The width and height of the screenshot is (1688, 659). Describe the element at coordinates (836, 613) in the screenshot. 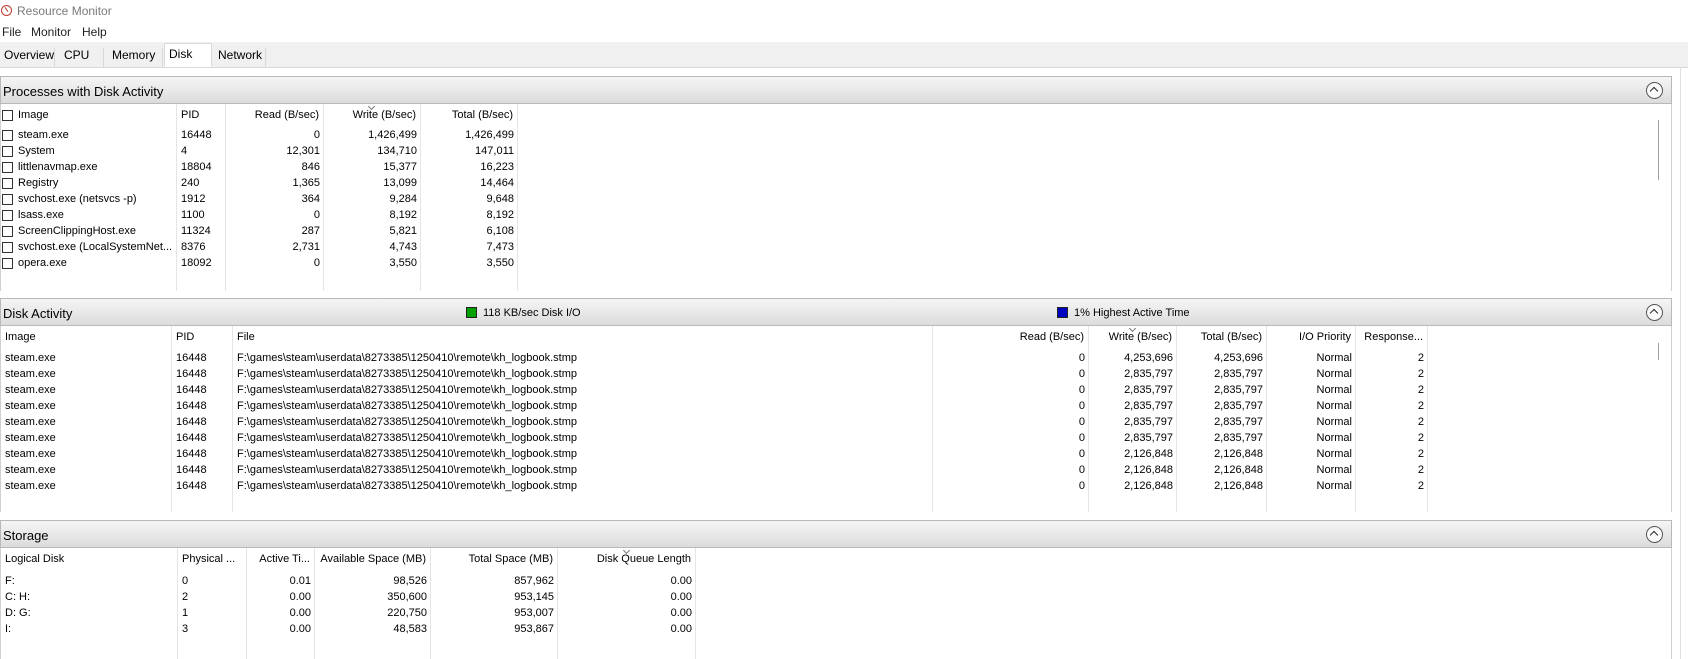

I see `table-row: D: G: 1 0.00 220,750 953,007 0.00` at that location.